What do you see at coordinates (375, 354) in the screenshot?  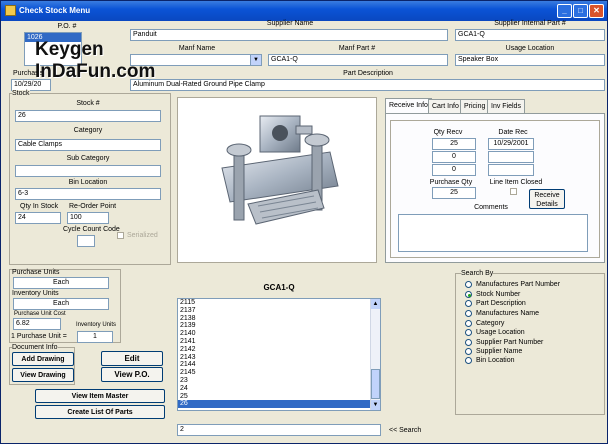 I see `part-list-scrollbar: ▲ ▼` at bounding box center [375, 354].